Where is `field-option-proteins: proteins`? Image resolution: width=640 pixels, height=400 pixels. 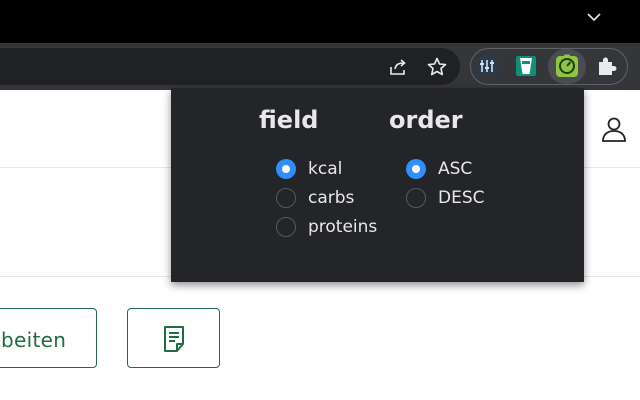
field-option-proteins: proteins is located at coordinates (326, 227).